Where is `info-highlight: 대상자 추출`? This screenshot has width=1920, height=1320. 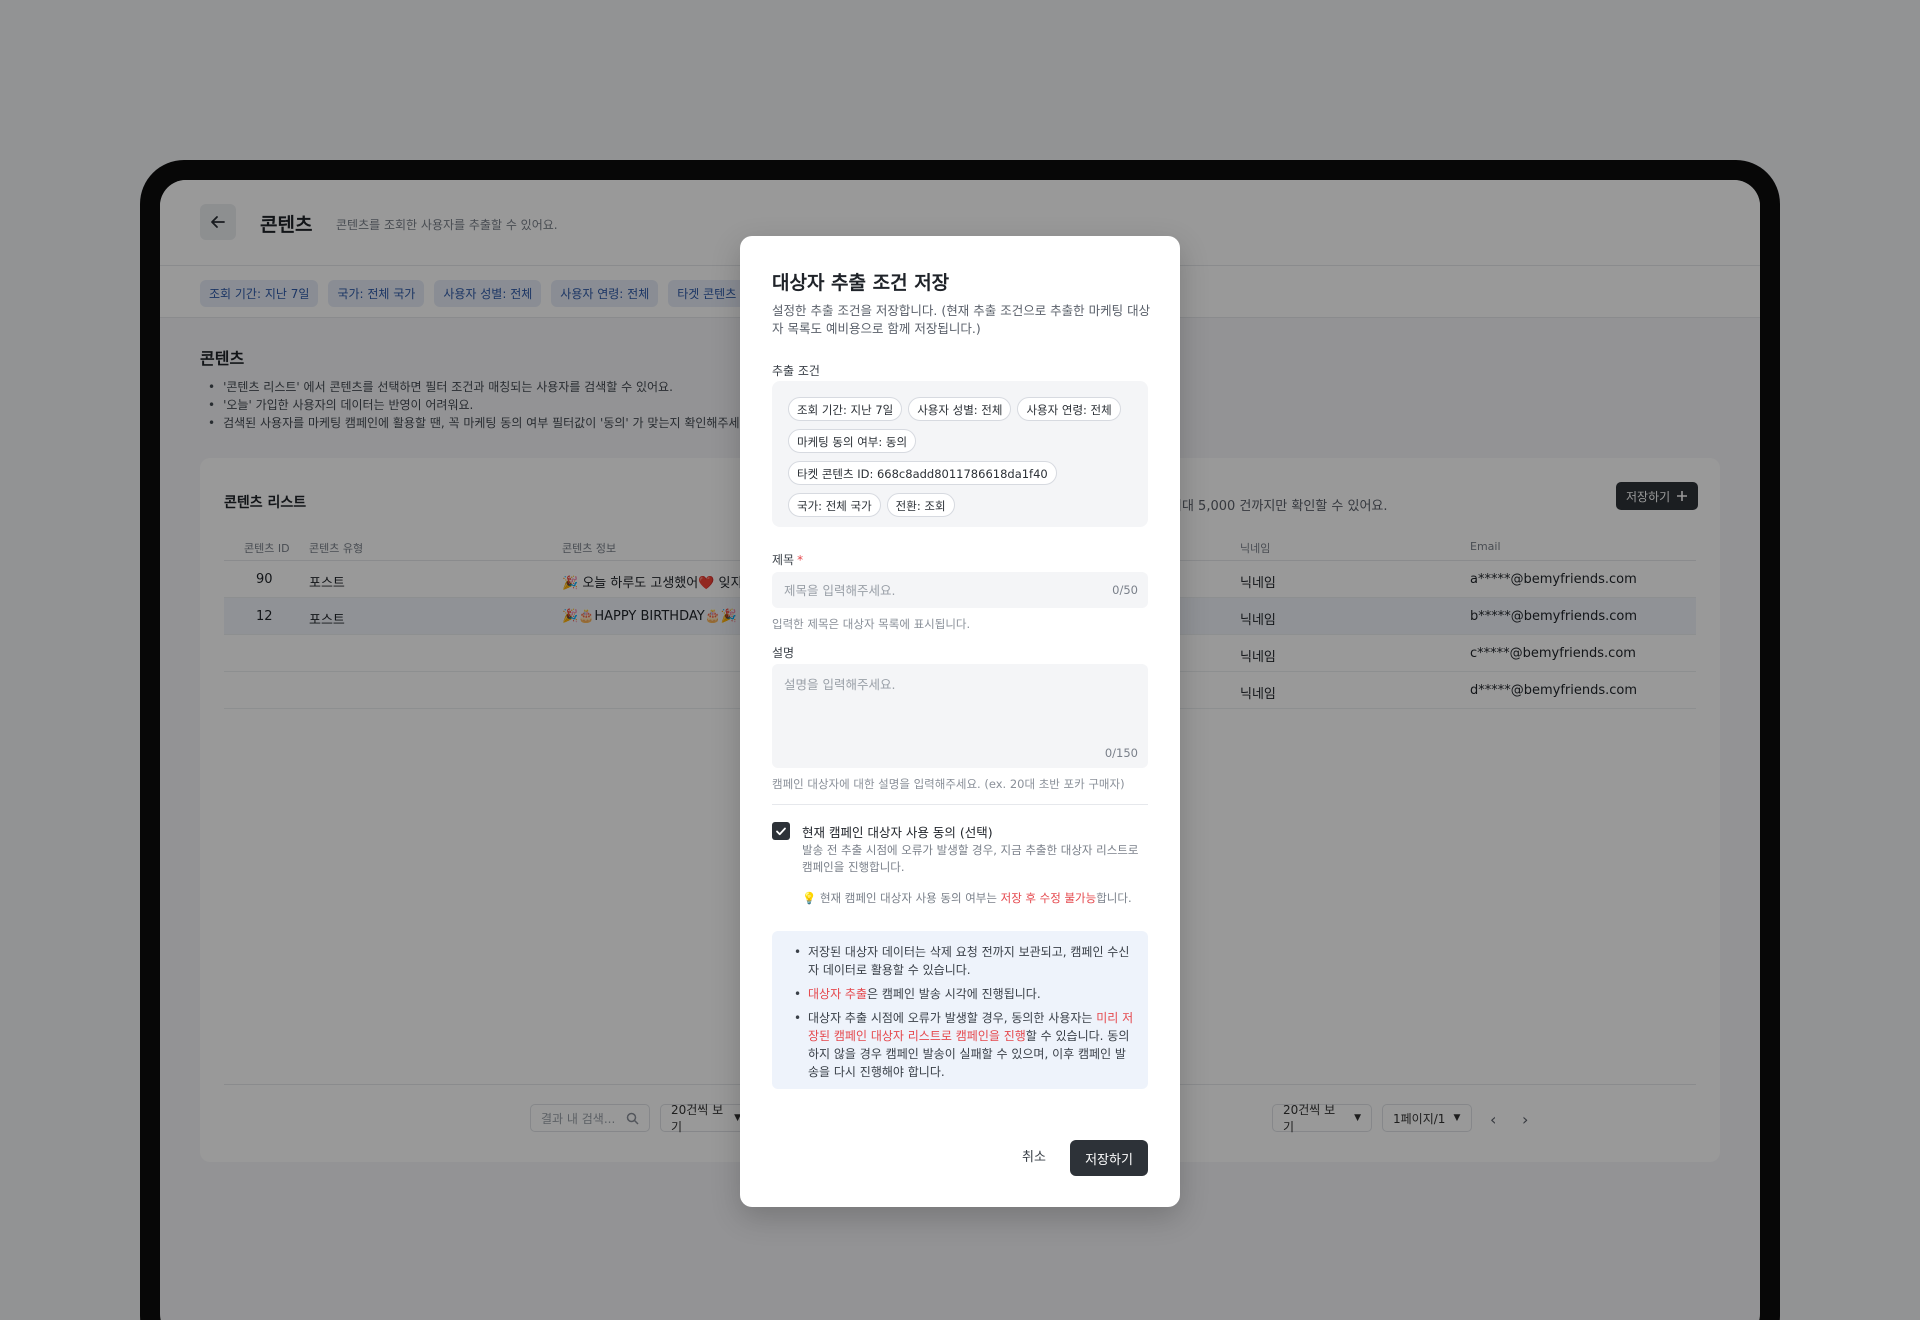 info-highlight: 대상자 추출 is located at coordinates (838, 994).